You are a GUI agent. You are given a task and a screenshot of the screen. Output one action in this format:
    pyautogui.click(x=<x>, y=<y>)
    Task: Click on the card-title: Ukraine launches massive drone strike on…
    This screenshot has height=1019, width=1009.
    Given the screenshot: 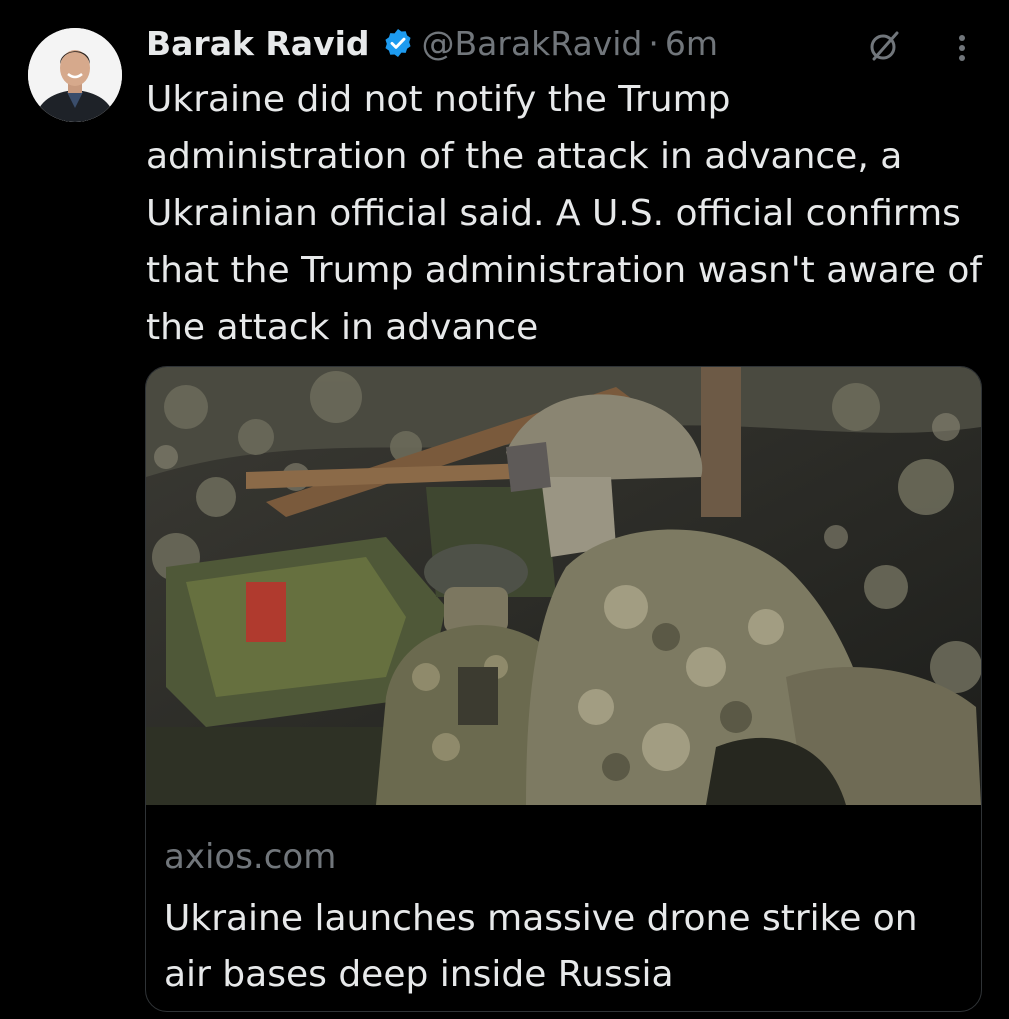 What is the action you would take?
    pyautogui.click(x=564, y=947)
    